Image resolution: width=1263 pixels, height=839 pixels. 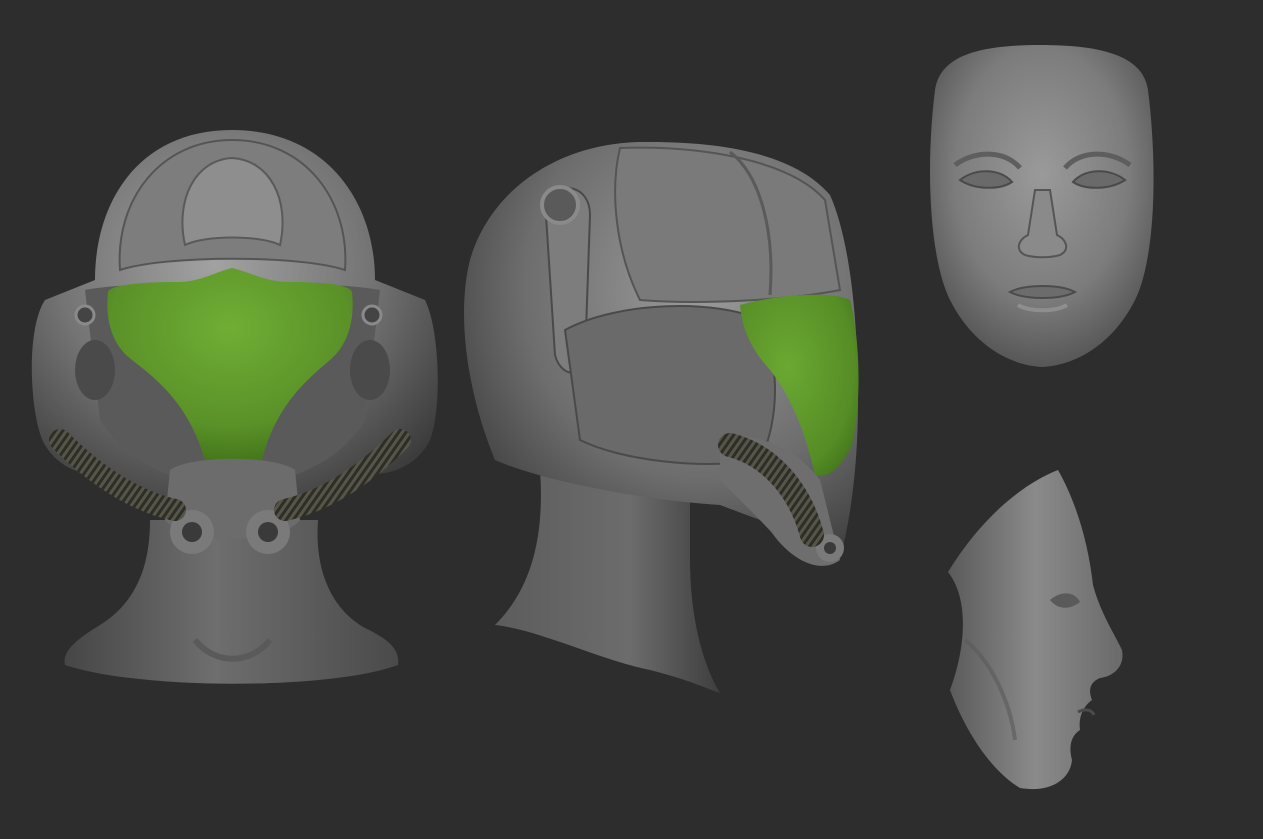 I want to click on face-front-view, so click(x=1042, y=206).